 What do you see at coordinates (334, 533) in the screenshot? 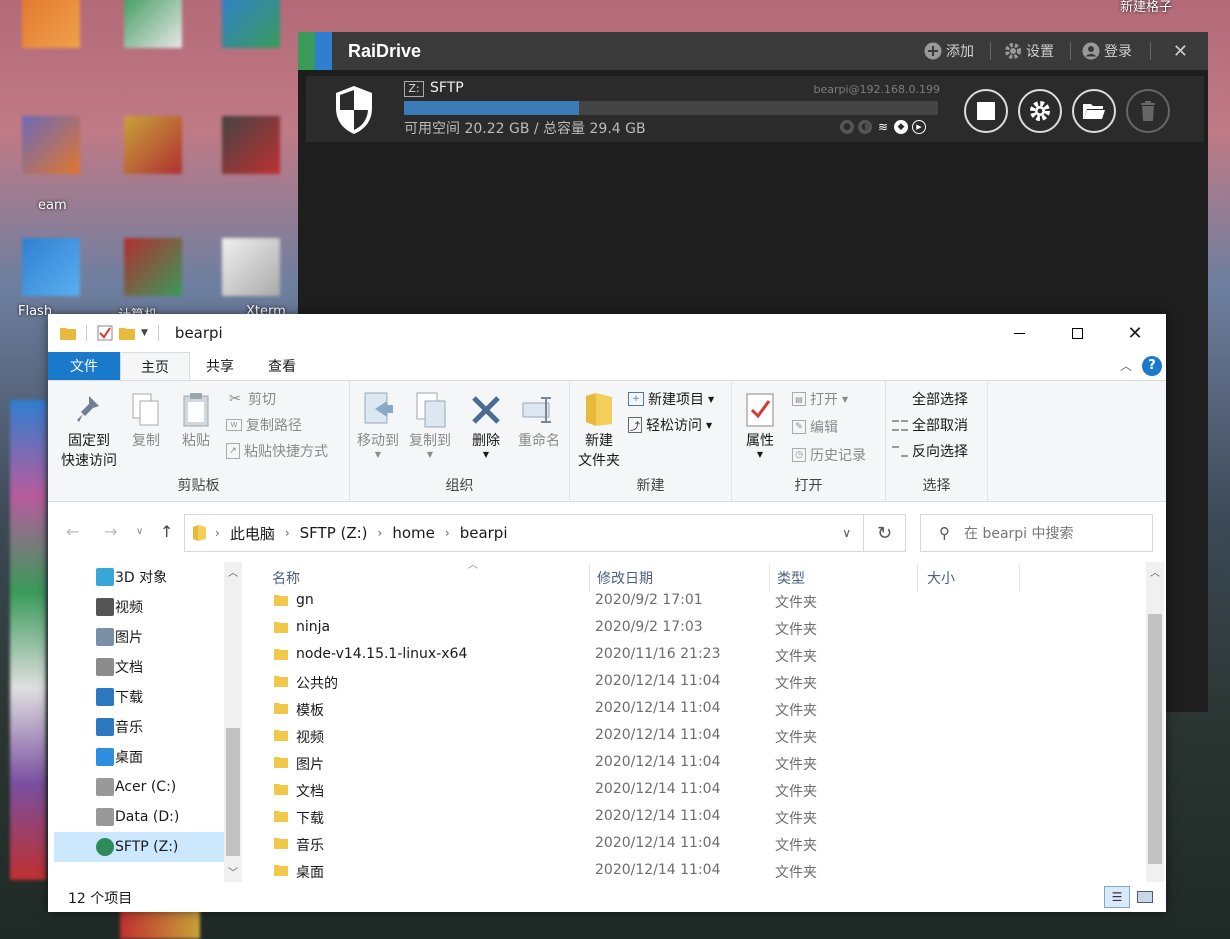
I see `breadcrumb-sftp: SFTP (Z:)` at bounding box center [334, 533].